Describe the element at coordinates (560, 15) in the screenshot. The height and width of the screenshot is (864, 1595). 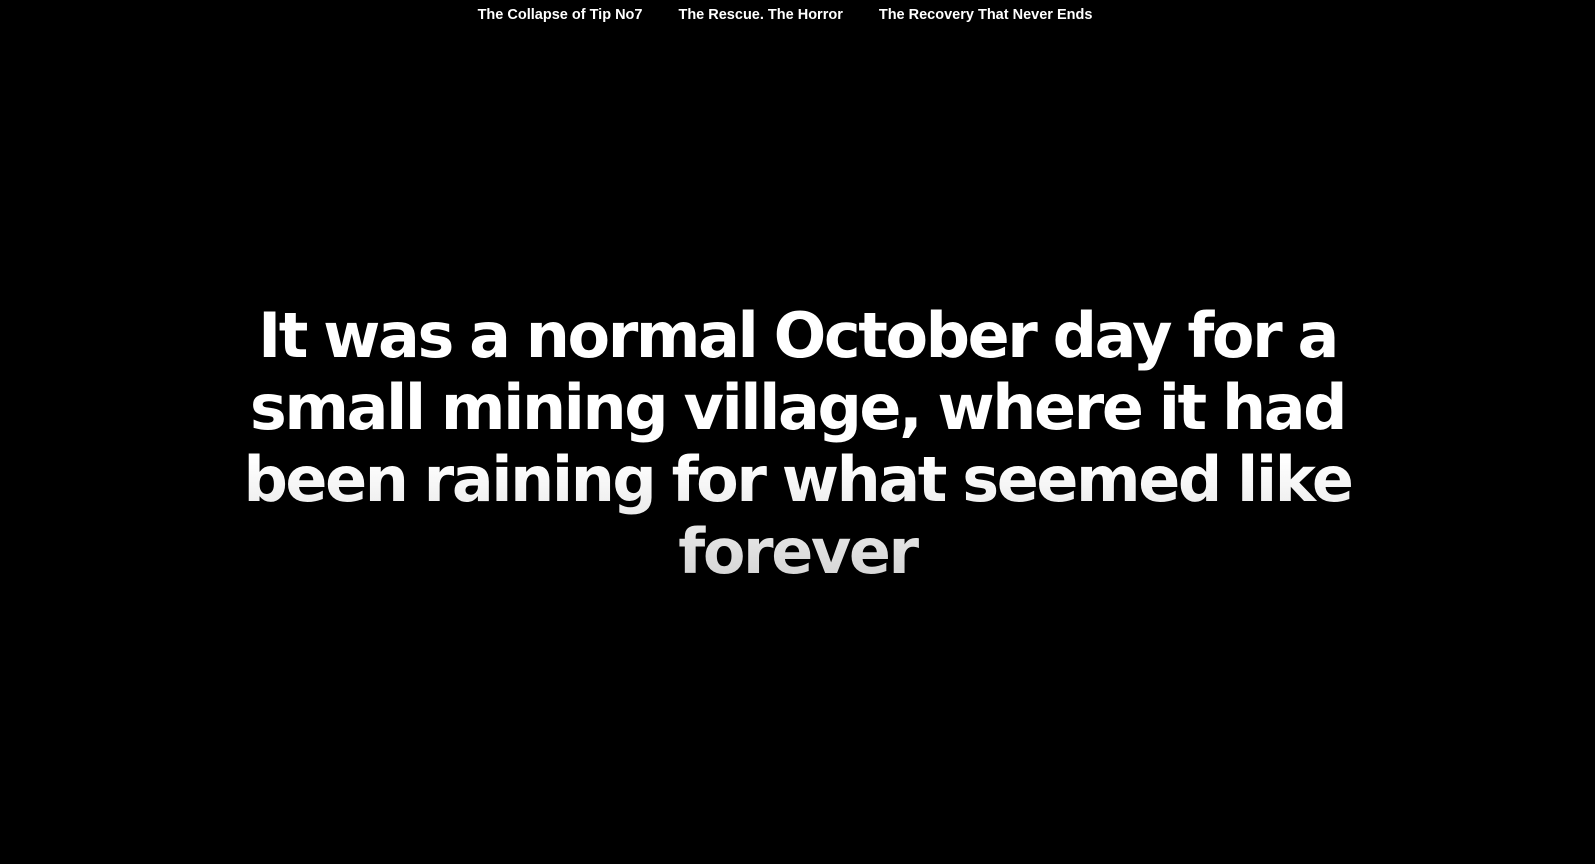
I see `nav-link-collapse: The Collapse of Tip No7` at that location.